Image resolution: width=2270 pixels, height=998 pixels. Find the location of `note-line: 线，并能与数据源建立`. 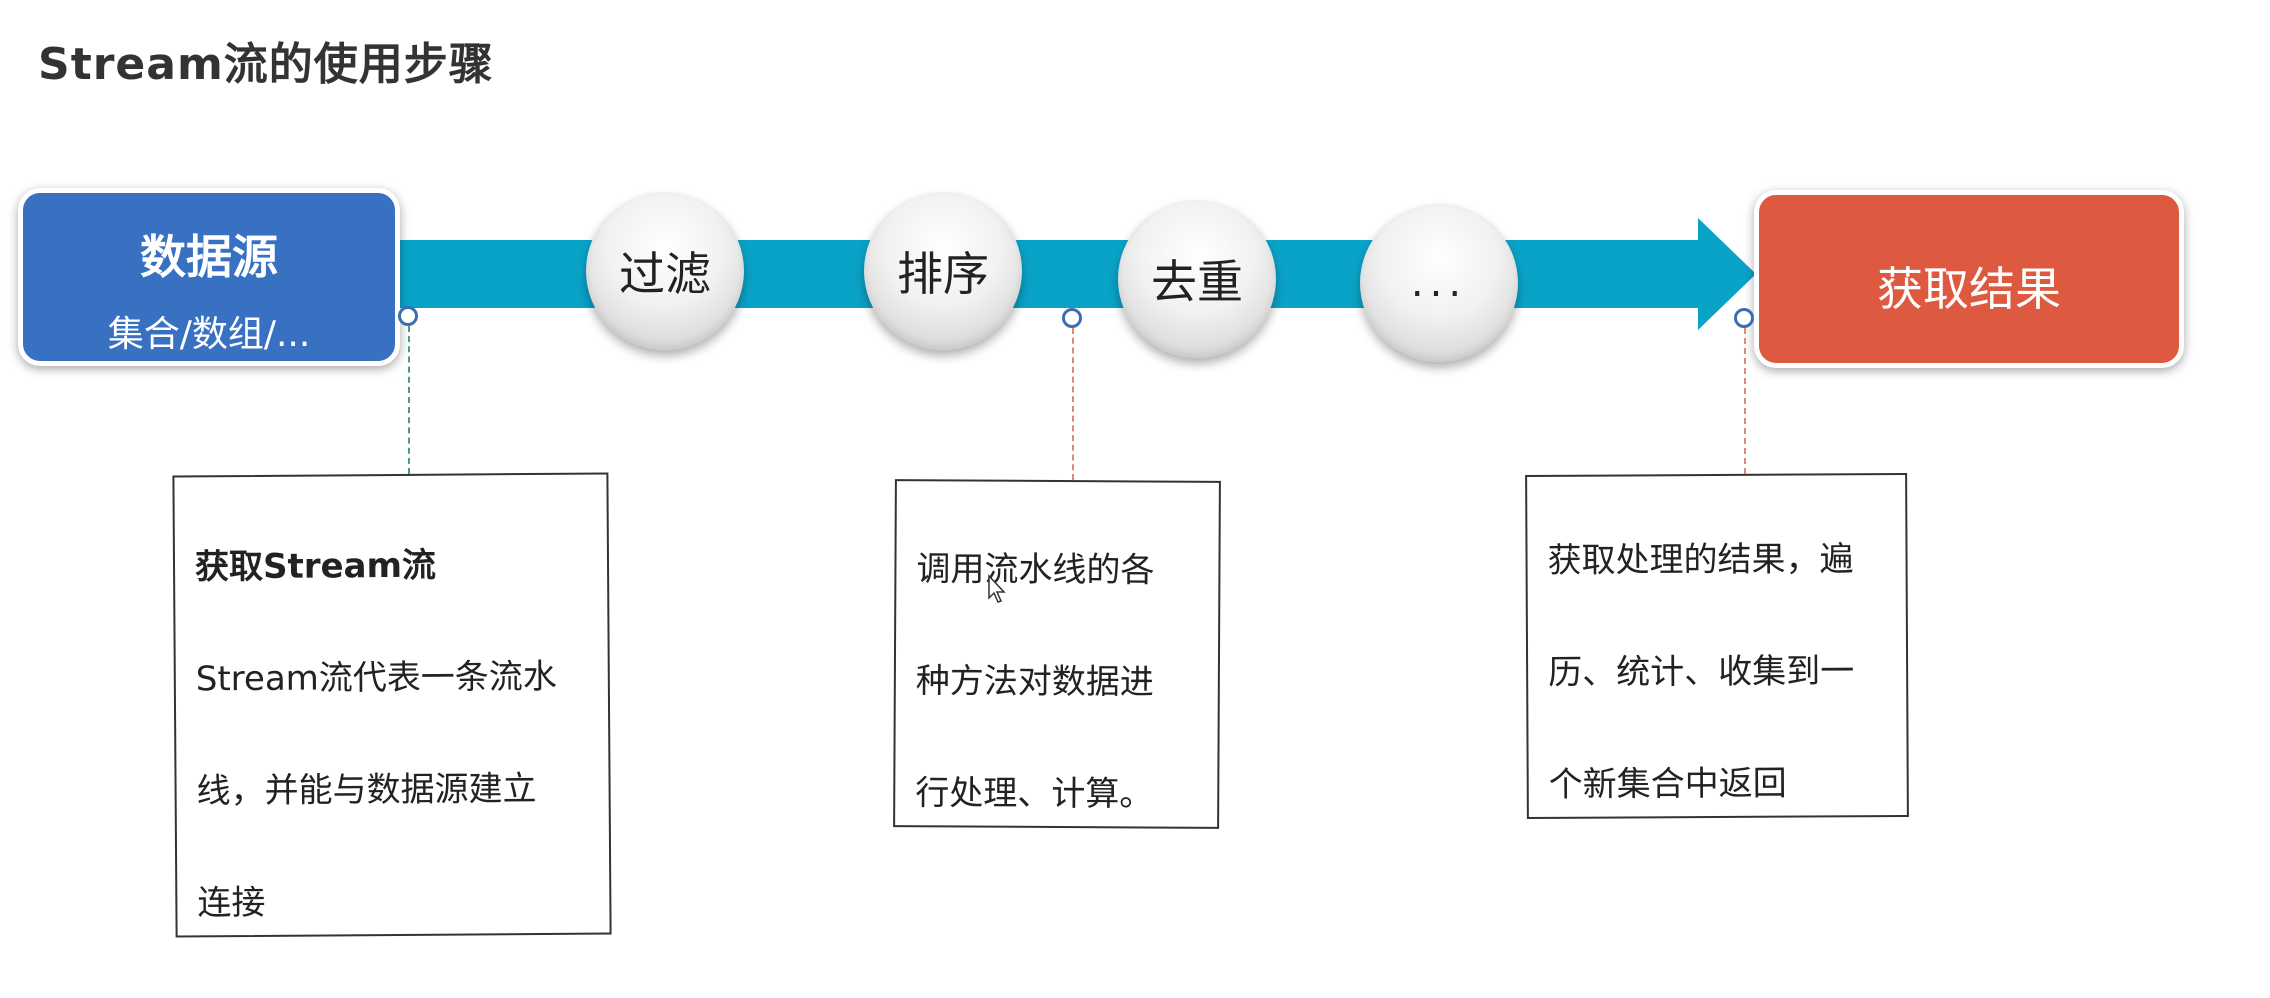

note-line: 线，并能与数据源建立 is located at coordinates (366, 790).